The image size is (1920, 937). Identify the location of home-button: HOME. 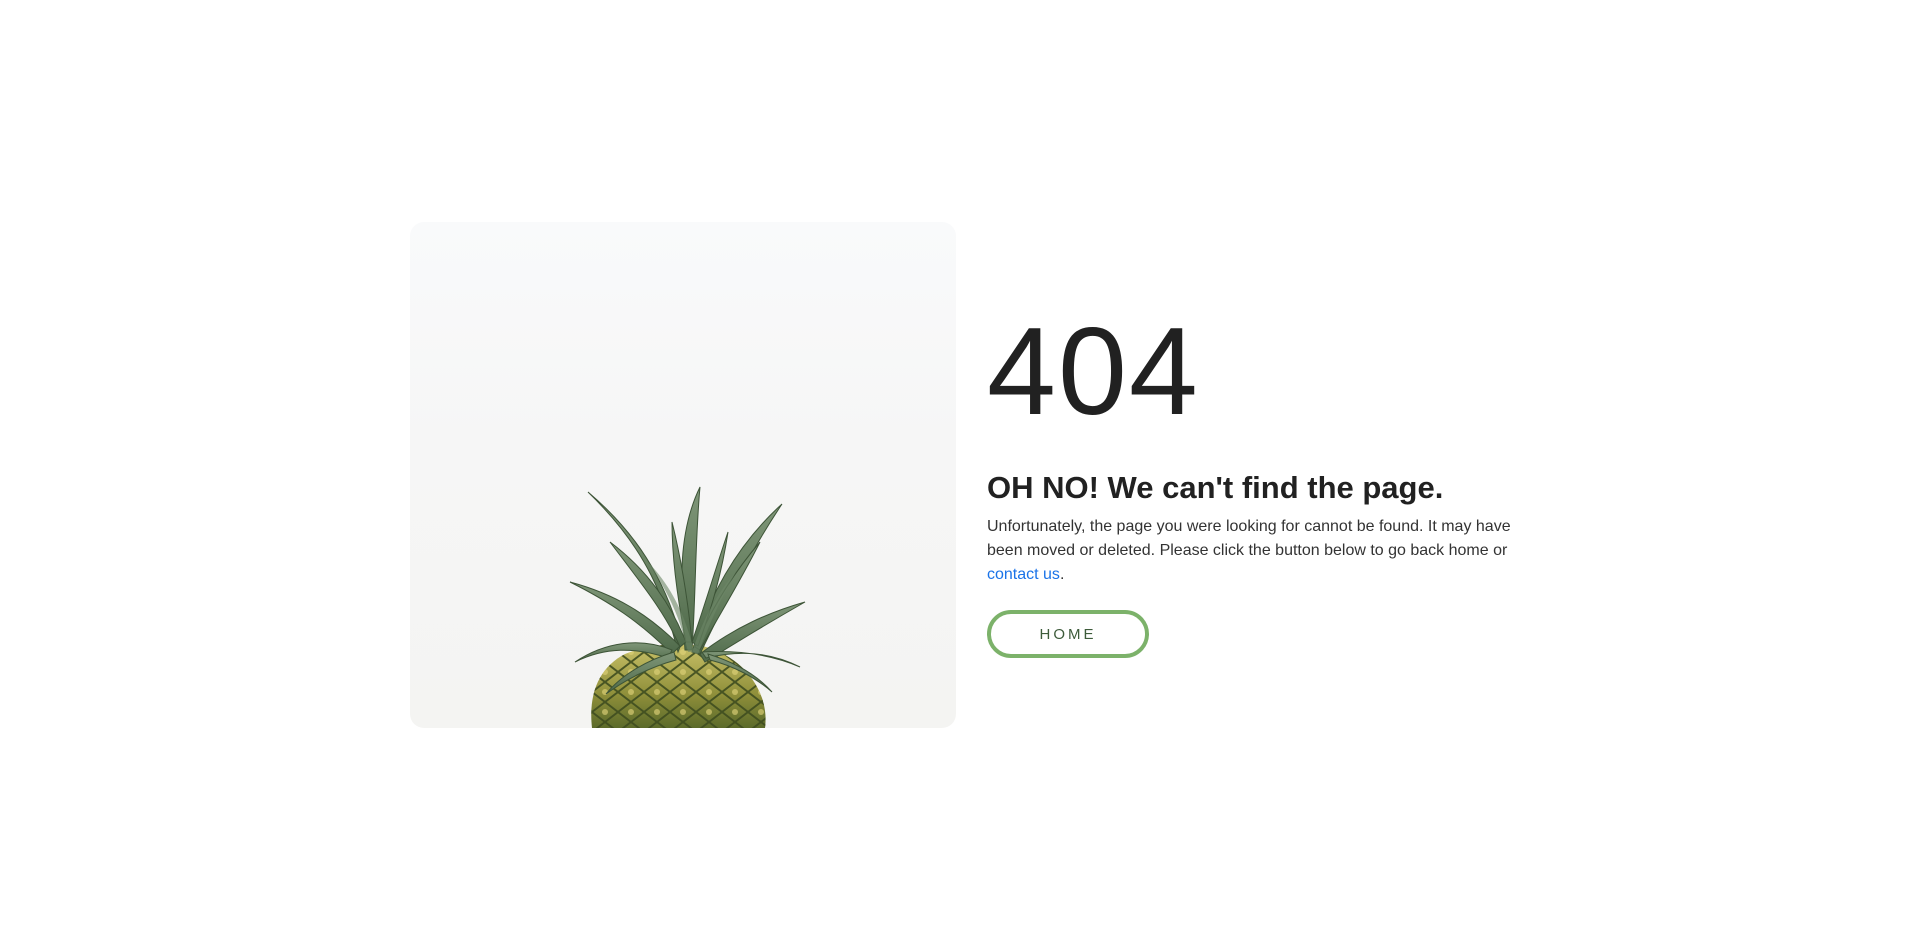
(1068, 634).